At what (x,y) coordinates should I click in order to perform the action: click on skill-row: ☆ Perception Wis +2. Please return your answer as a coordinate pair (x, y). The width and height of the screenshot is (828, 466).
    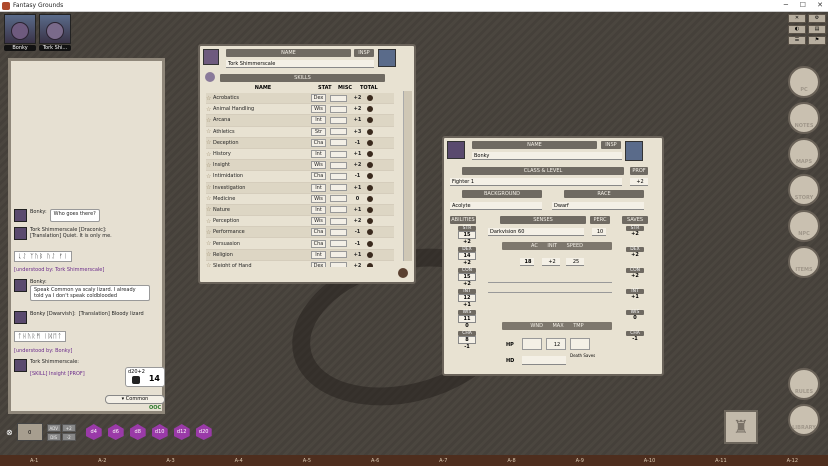
    Looking at the image, I should click on (300, 222).